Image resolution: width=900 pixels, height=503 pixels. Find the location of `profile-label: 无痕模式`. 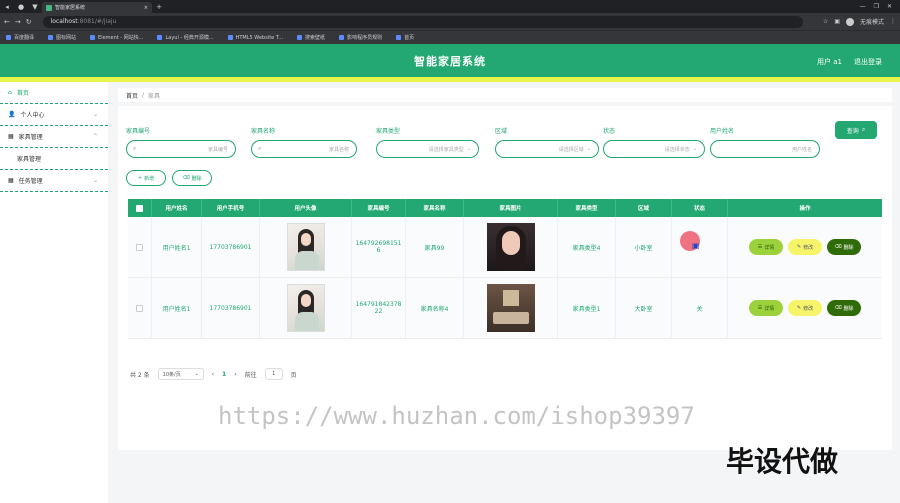

profile-label: 无痕模式 is located at coordinates (872, 21).